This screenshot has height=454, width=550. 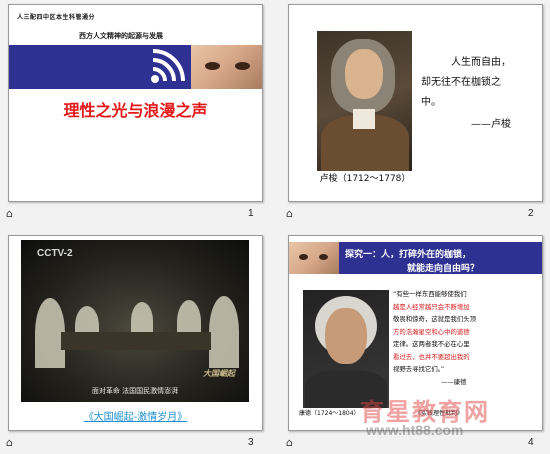 I want to click on channel-logo: CCTV-2, so click(x=55, y=253).